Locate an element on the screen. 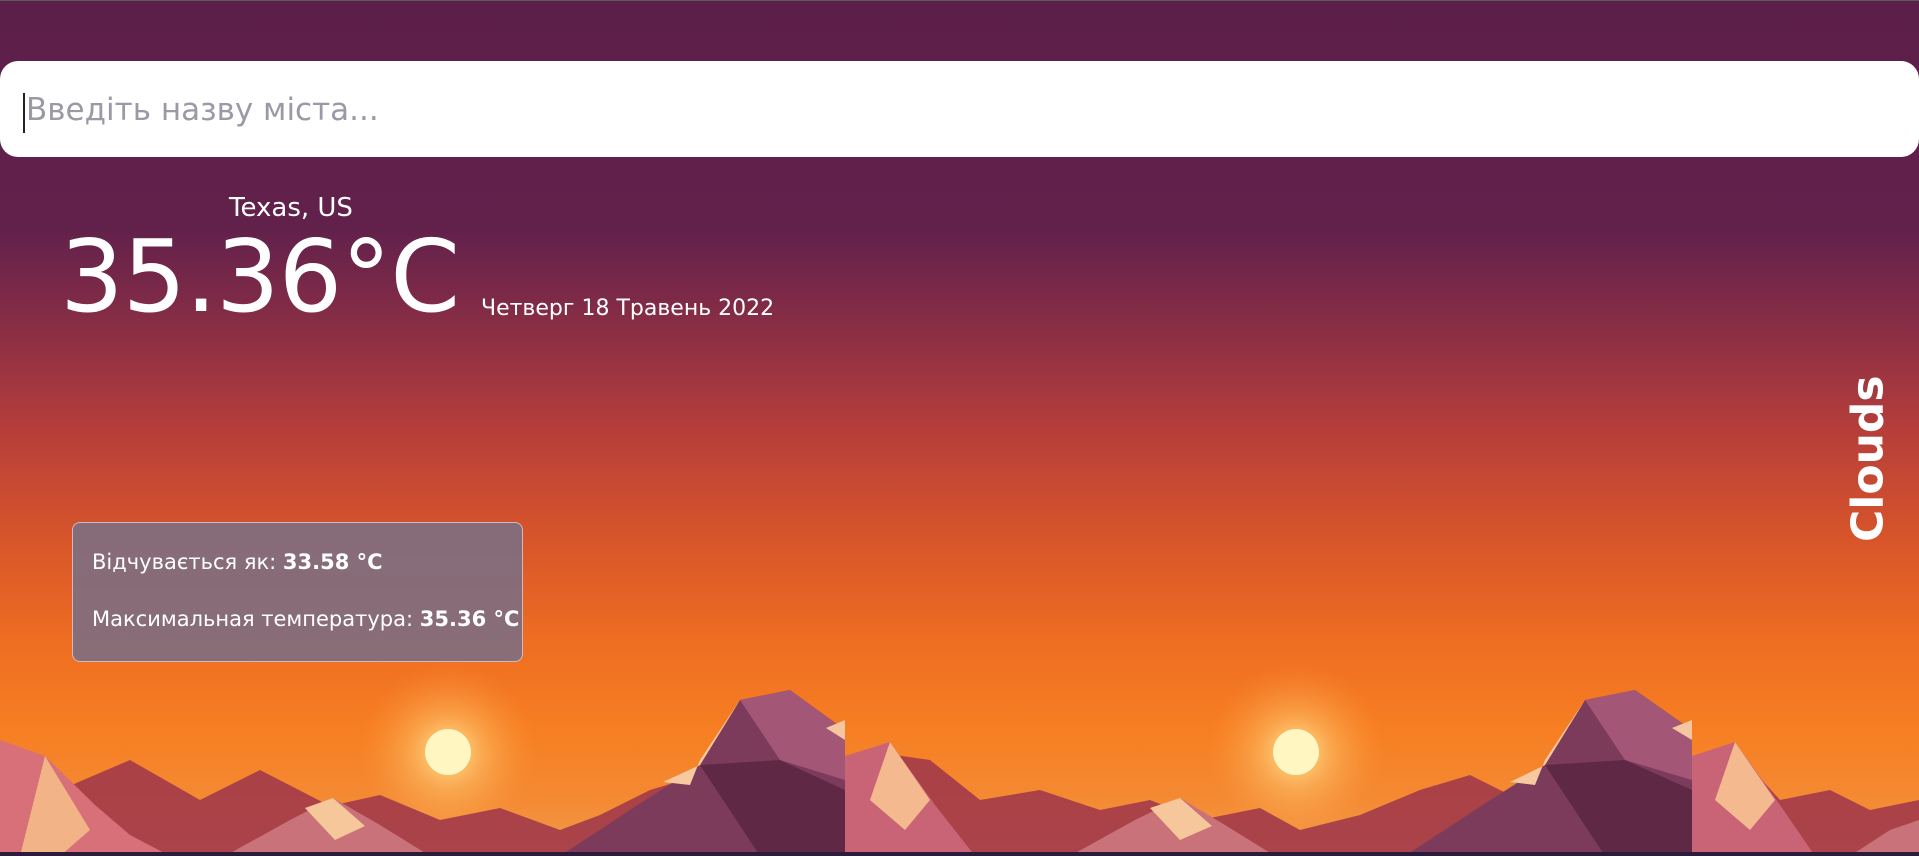 The image size is (1919, 856). feels-like-label: Відчувається як: is located at coordinates (187, 562).